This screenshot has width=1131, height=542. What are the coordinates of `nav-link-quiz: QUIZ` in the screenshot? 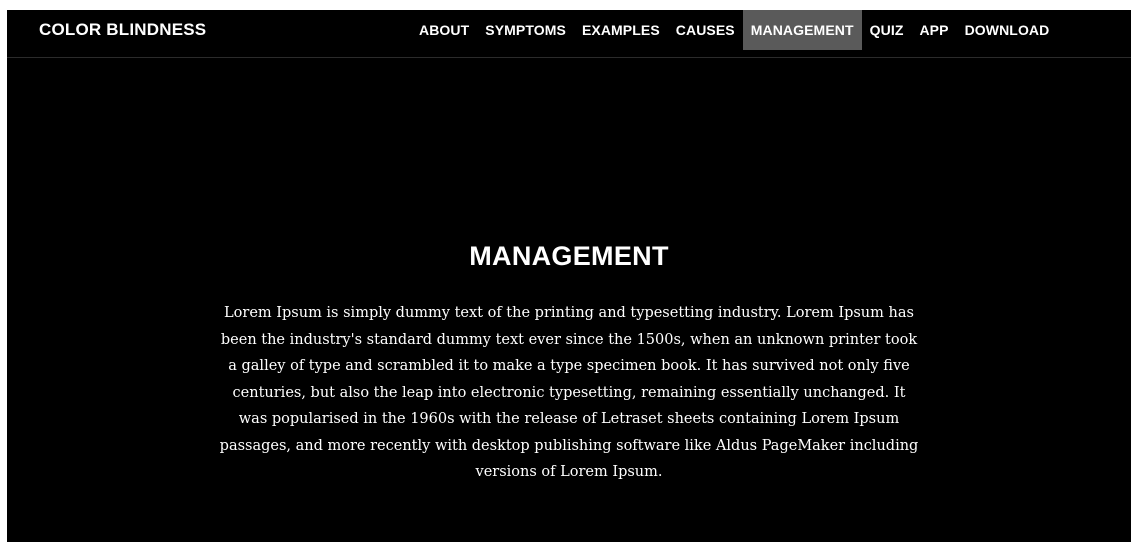 It's located at (887, 30).